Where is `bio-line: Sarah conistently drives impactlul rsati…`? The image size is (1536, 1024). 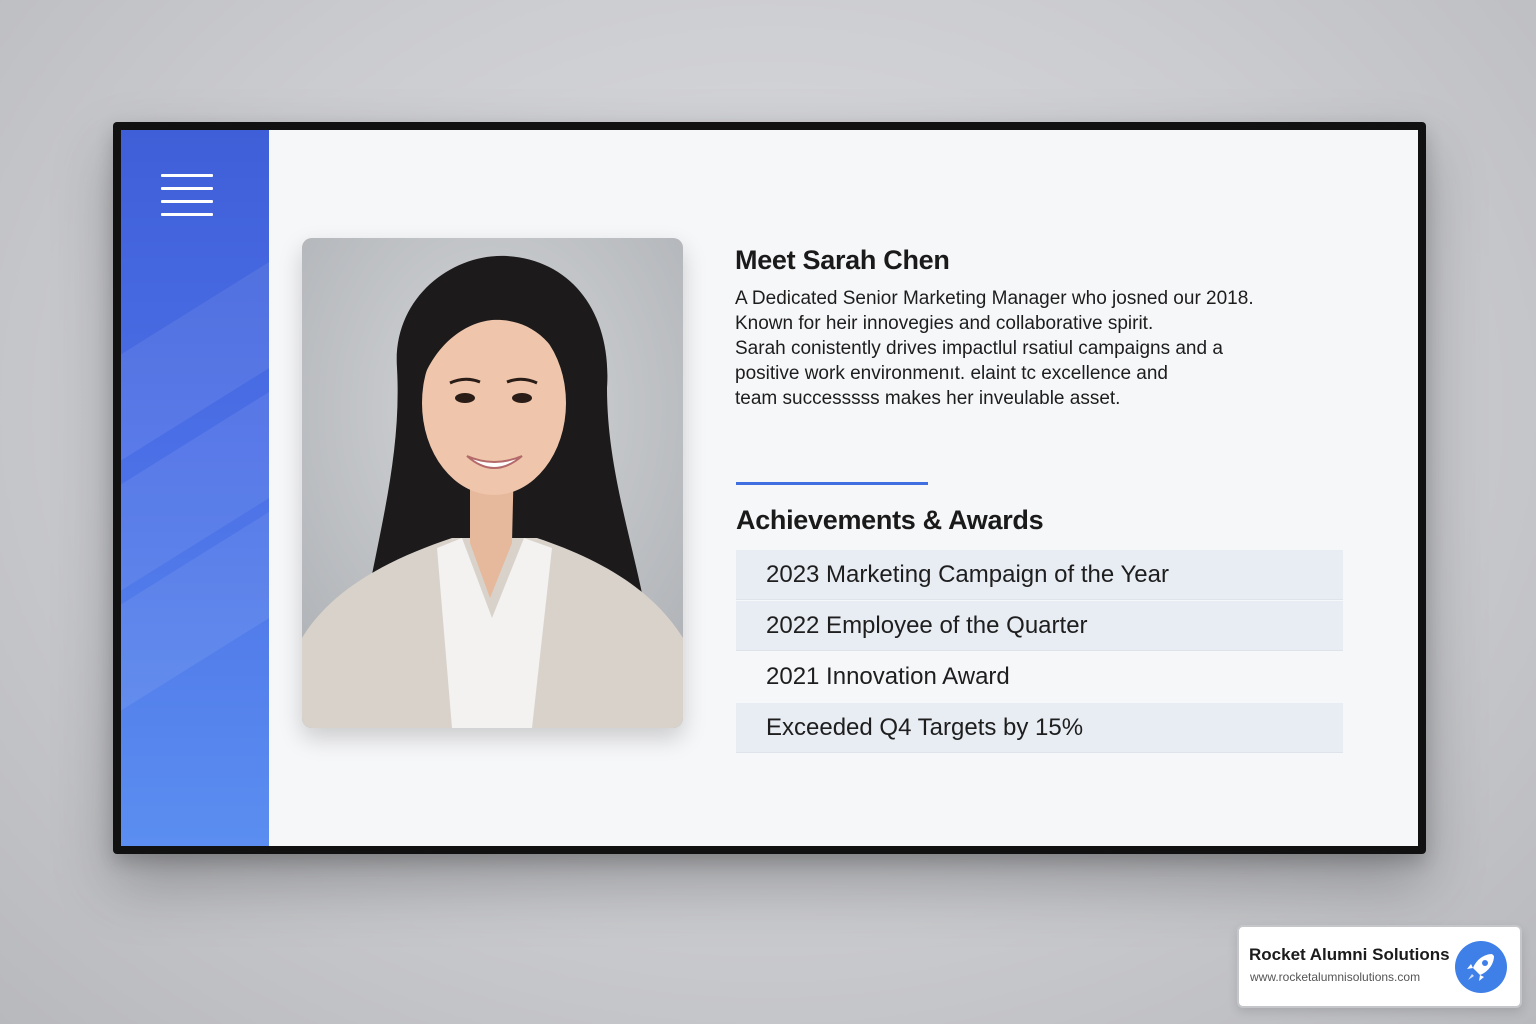 bio-line: Sarah conistently drives impactlul rsati… is located at coordinates (979, 348).